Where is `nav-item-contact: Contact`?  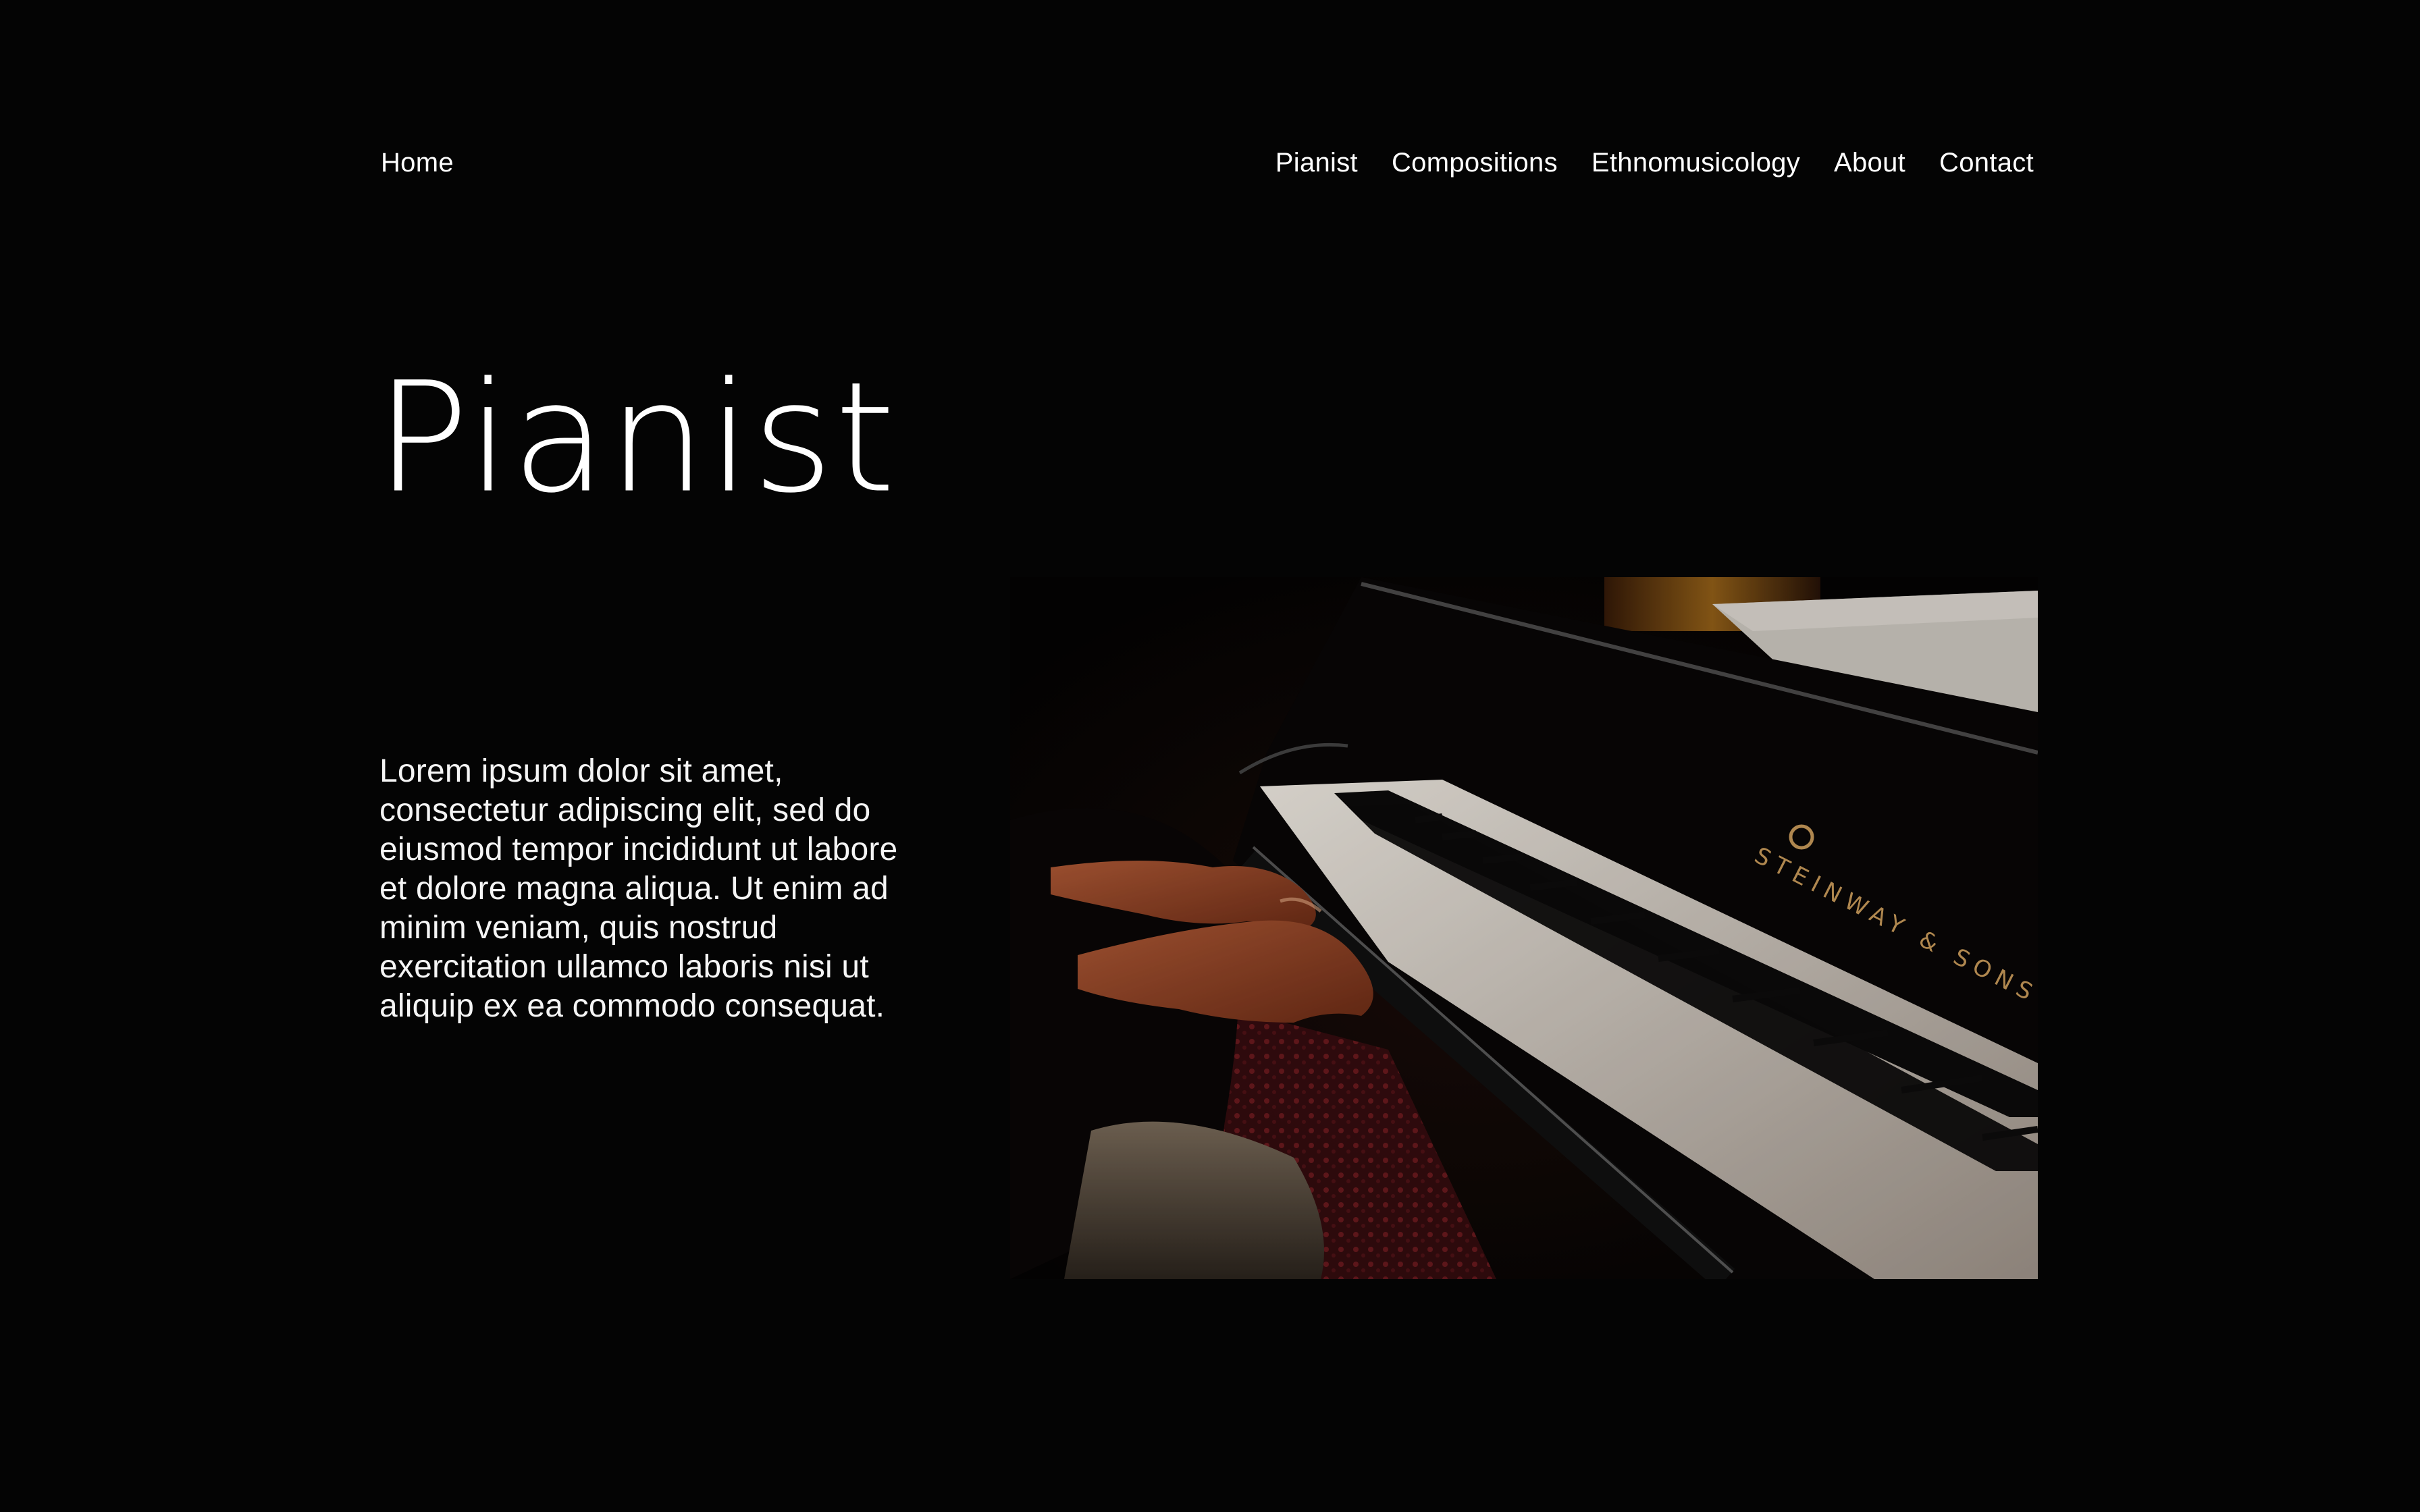
nav-item-contact: Contact is located at coordinates (1986, 162).